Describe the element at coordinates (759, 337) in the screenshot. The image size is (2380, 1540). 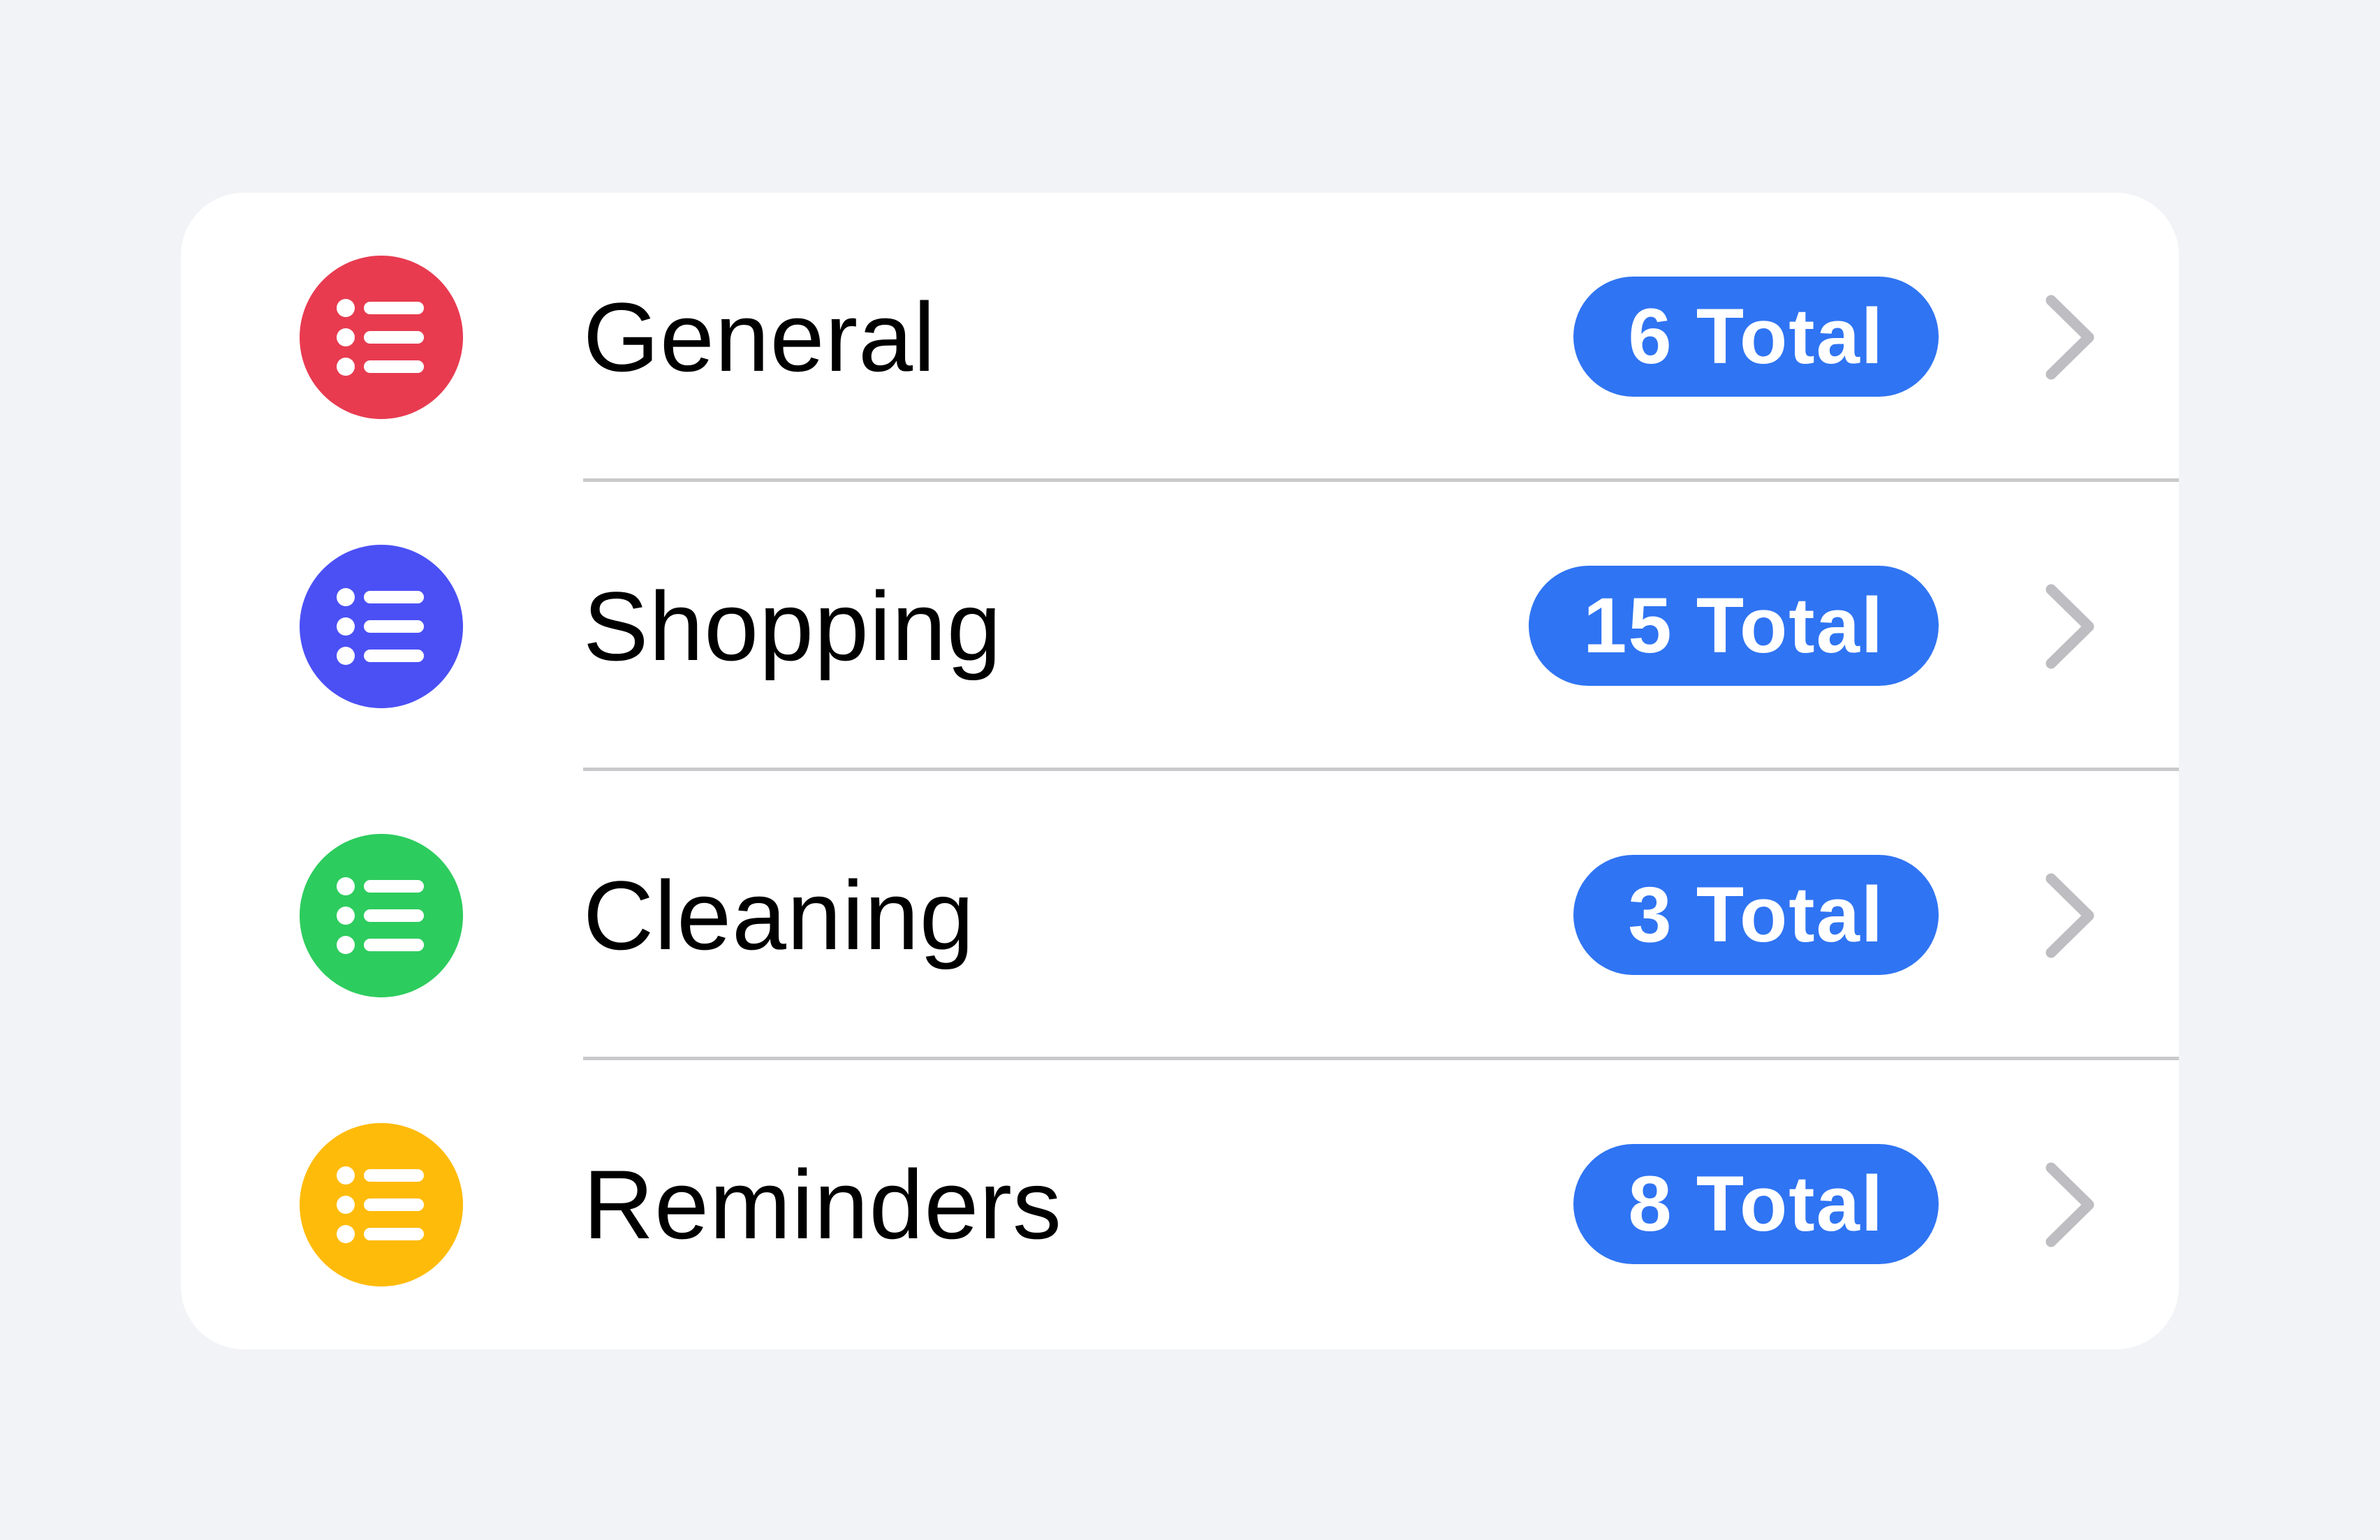
I see `list-name: General` at that location.